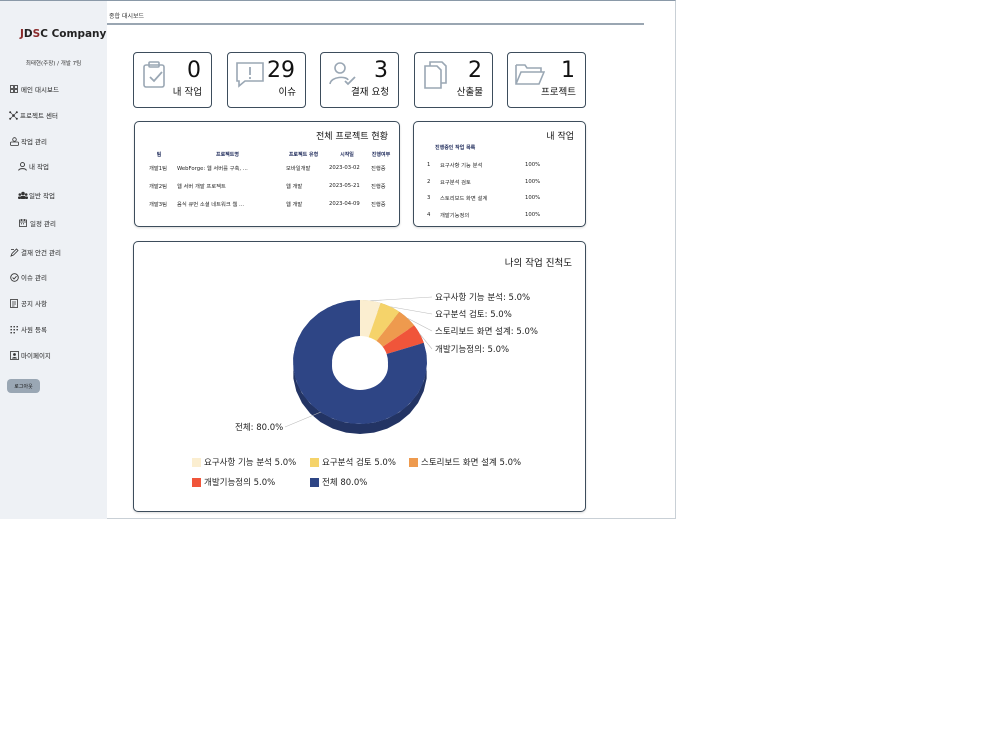 The height and width of the screenshot is (750, 1000). What do you see at coordinates (172, 80) in the screenshot?
I see `stat-card-my-tasks: 0 내 작업` at bounding box center [172, 80].